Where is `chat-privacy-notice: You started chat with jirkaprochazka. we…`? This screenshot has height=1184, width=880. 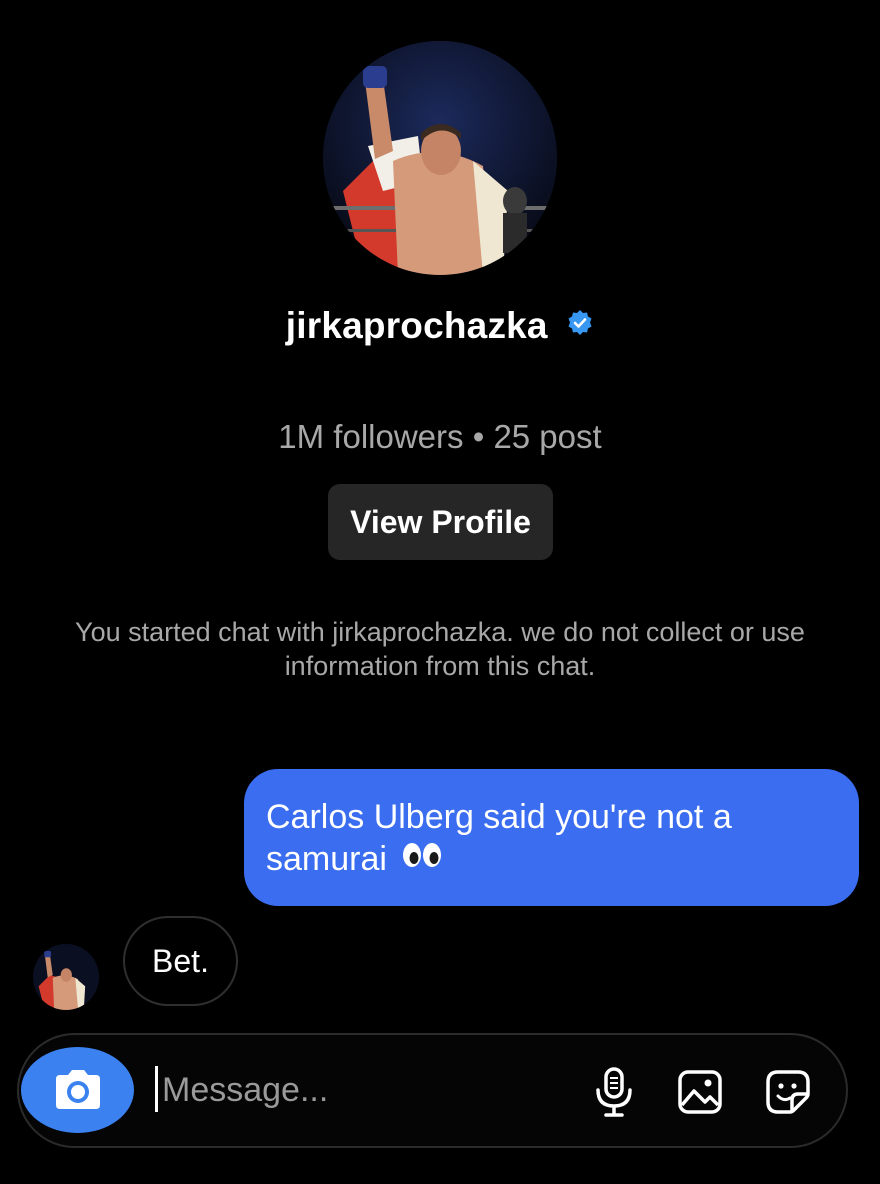
chat-privacy-notice: You started chat with jirkaprochazka. we… is located at coordinates (440, 649).